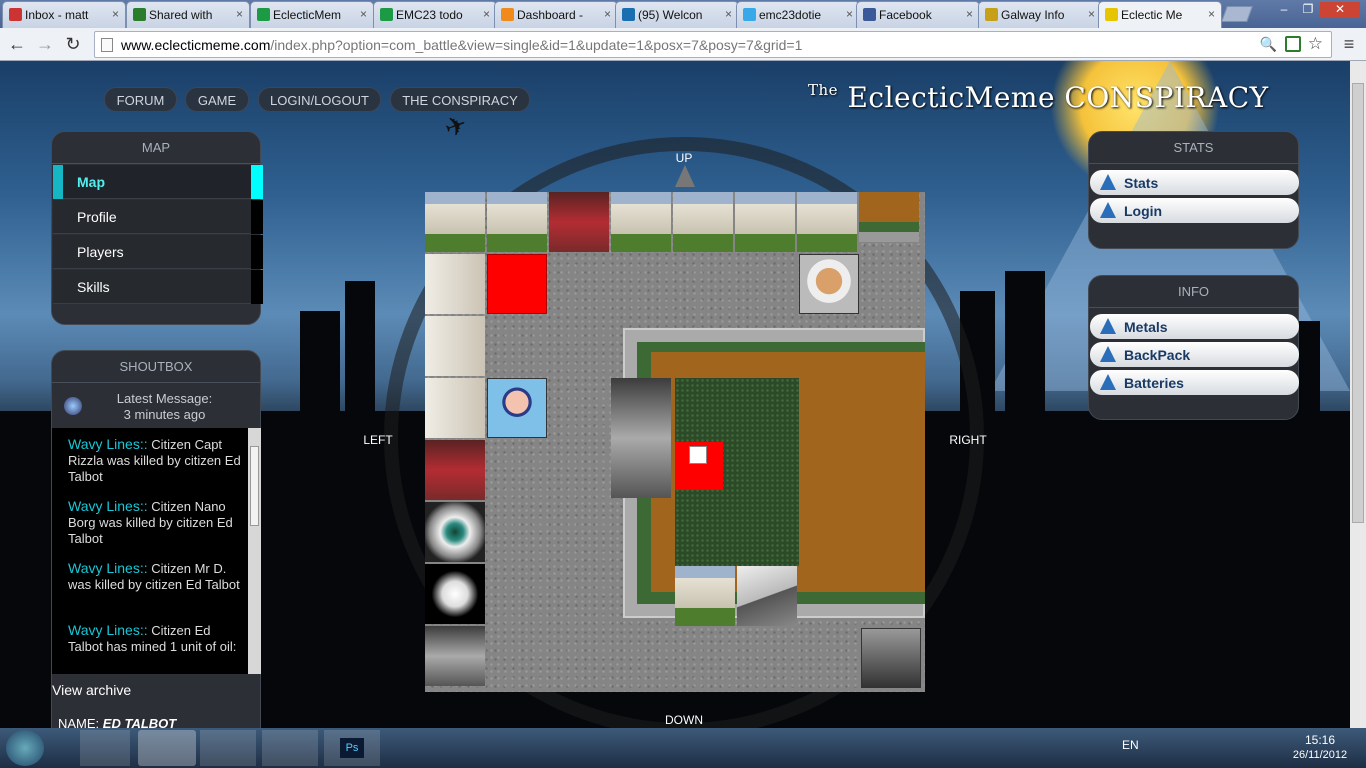 This screenshot has width=1366, height=768. What do you see at coordinates (254, 486) in the screenshot?
I see `scrollbar-thumb` at bounding box center [254, 486].